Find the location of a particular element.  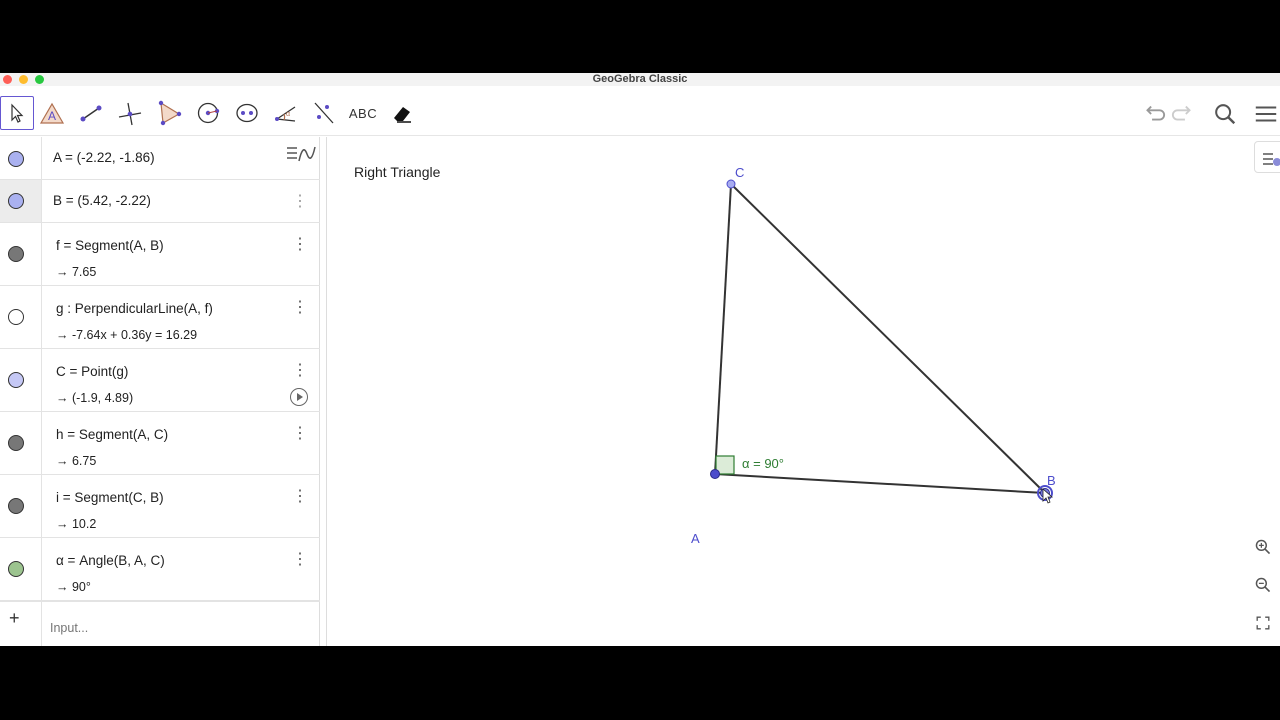

point-A is located at coordinates (715, 474).